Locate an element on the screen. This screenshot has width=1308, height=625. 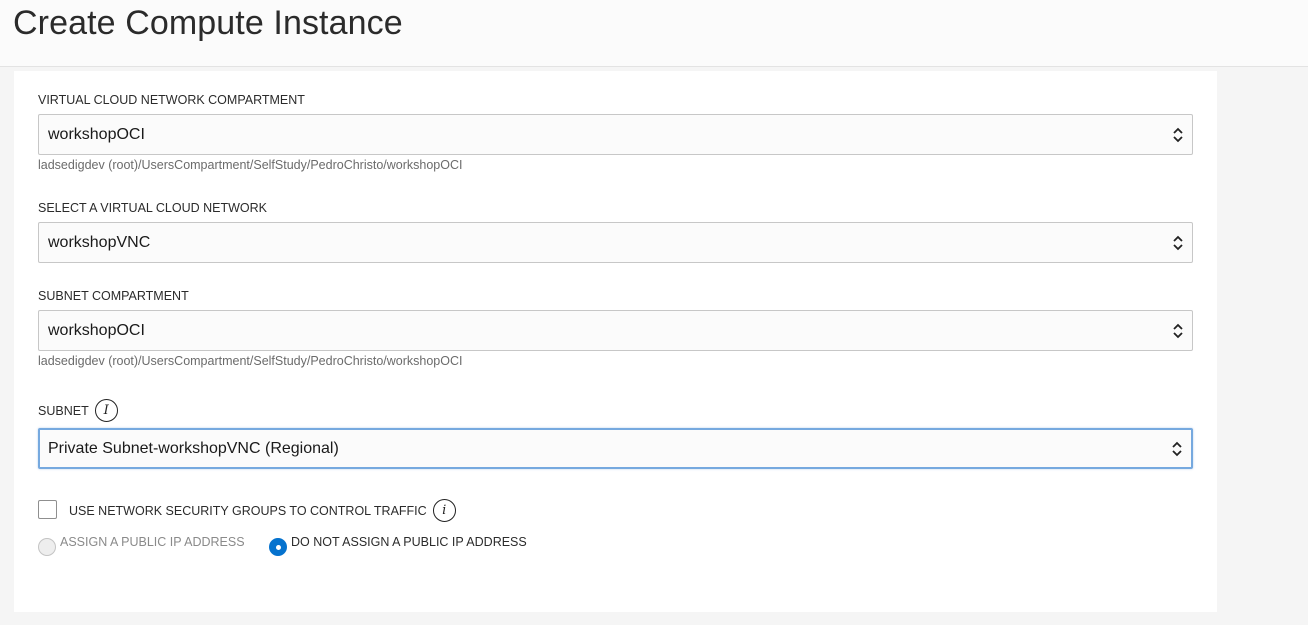
subnet-value: Private Subnet-workshopVNC (Regional) is located at coordinates (193, 448).